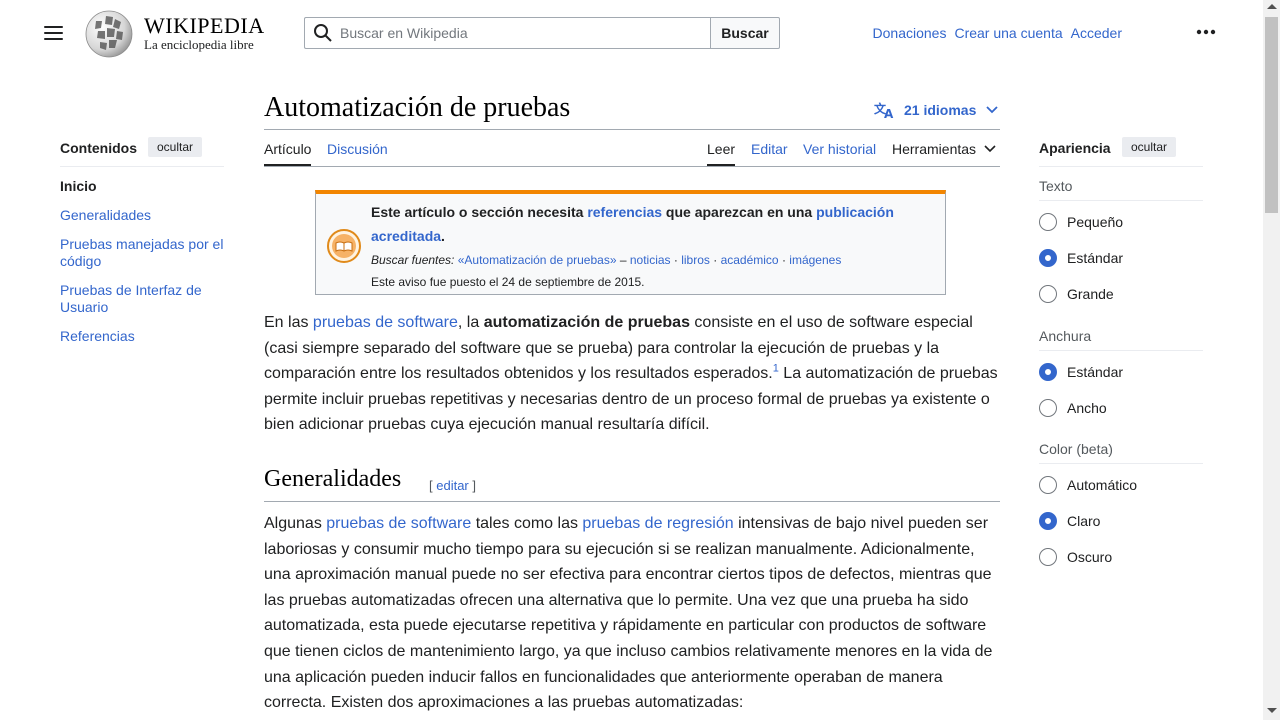 Image resolution: width=1280 pixels, height=720 pixels. Describe the element at coordinates (144, 336) in the screenshot. I see `toc-item-referencias: Referencias` at that location.